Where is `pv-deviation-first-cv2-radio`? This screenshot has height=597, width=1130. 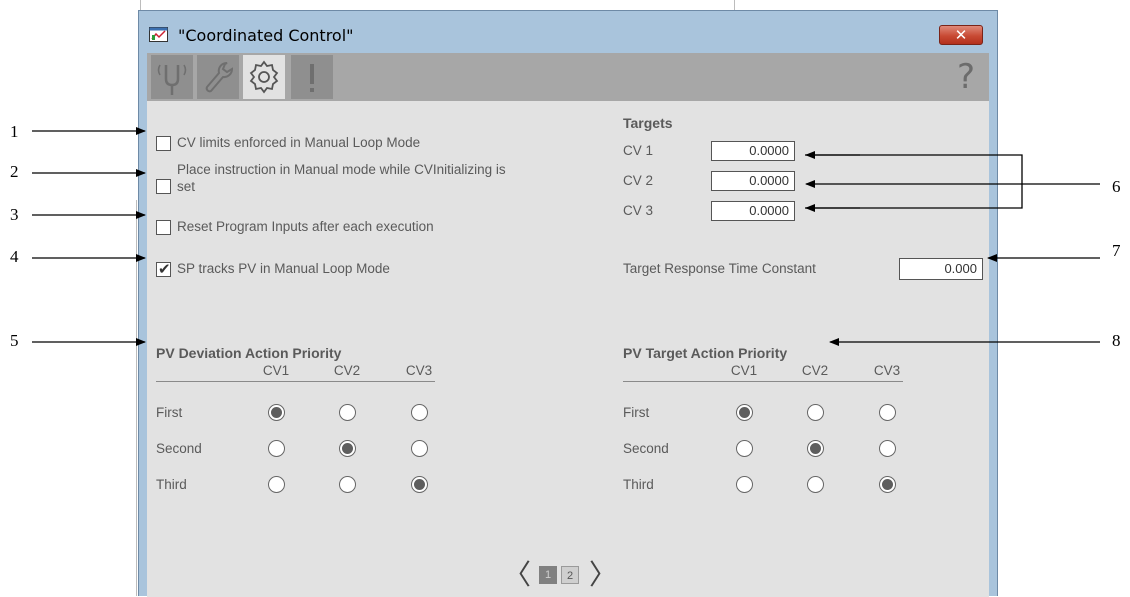
pv-deviation-first-cv2-radio is located at coordinates (347, 412).